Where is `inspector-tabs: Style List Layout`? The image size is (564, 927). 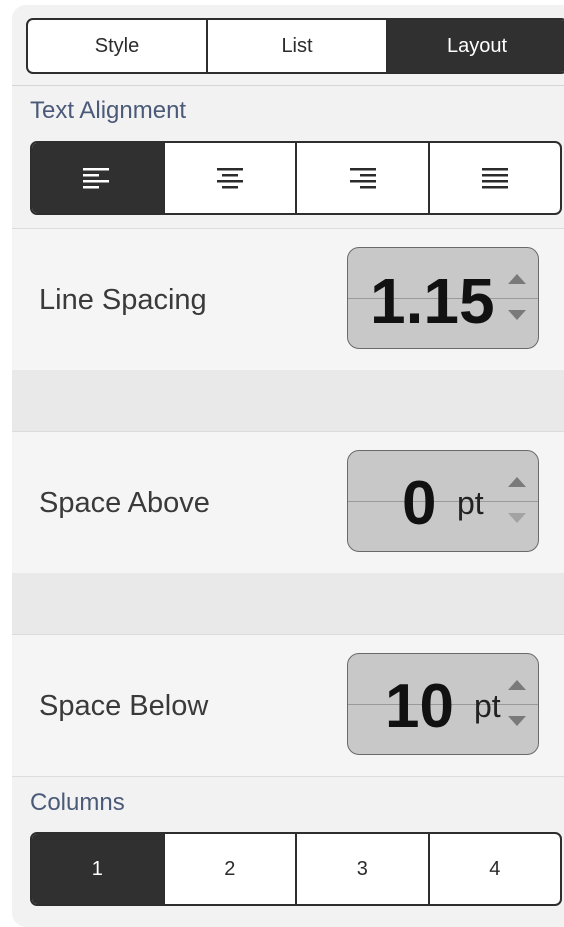 inspector-tabs: Style List Layout is located at coordinates (295, 46).